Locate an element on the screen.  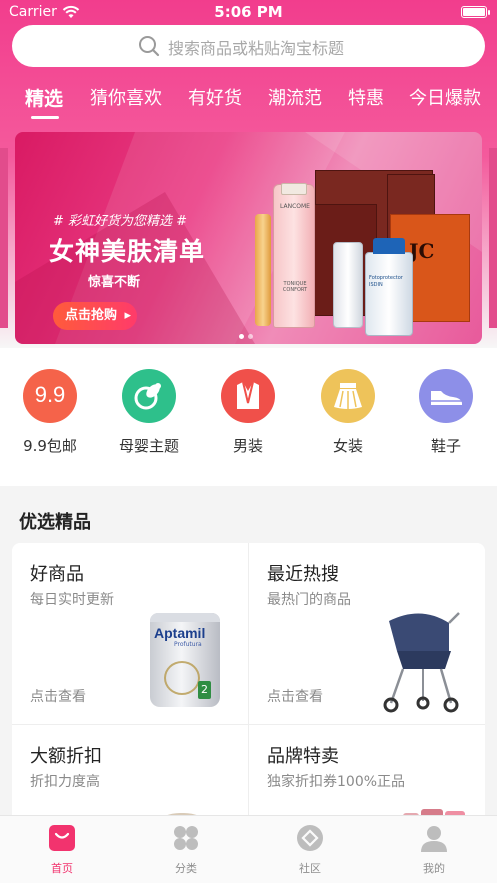
tab-category: 分类 is located at coordinates (186, 850).